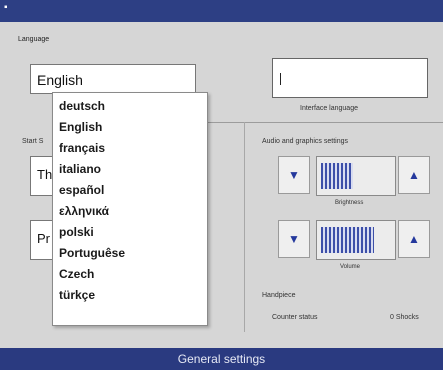 The width and height of the screenshot is (443, 370). Describe the element at coordinates (9, 8) in the screenshot. I see `window-menu-icon: ▪` at that location.